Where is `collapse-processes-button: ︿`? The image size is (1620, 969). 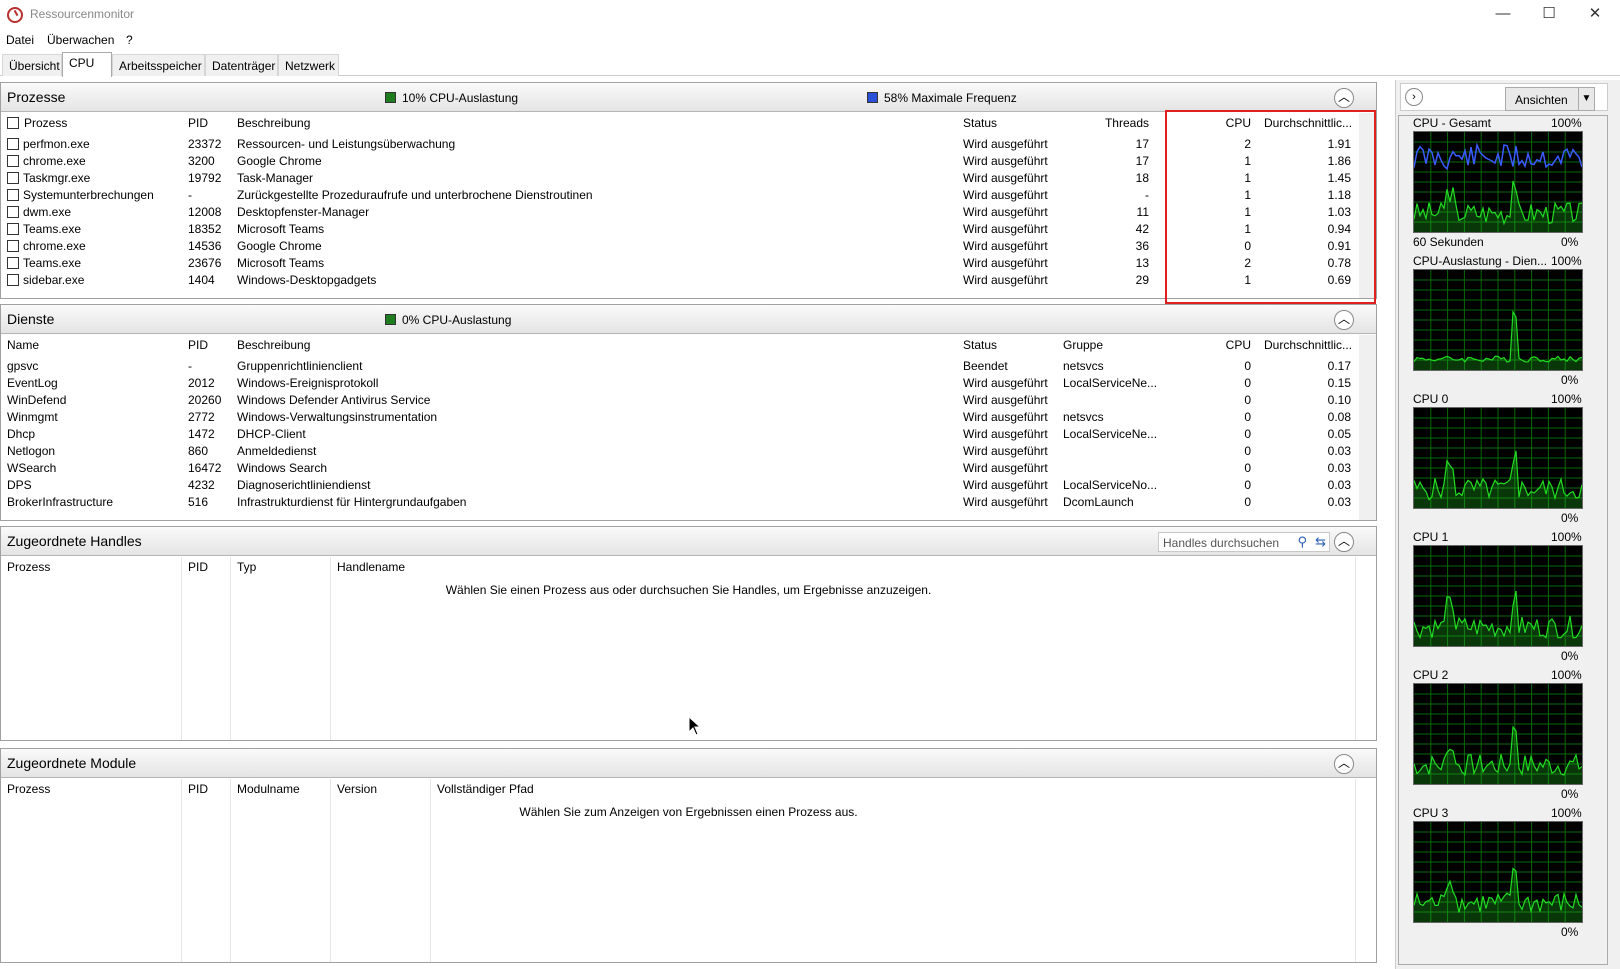
collapse-processes-button: ︿ is located at coordinates (1344, 98).